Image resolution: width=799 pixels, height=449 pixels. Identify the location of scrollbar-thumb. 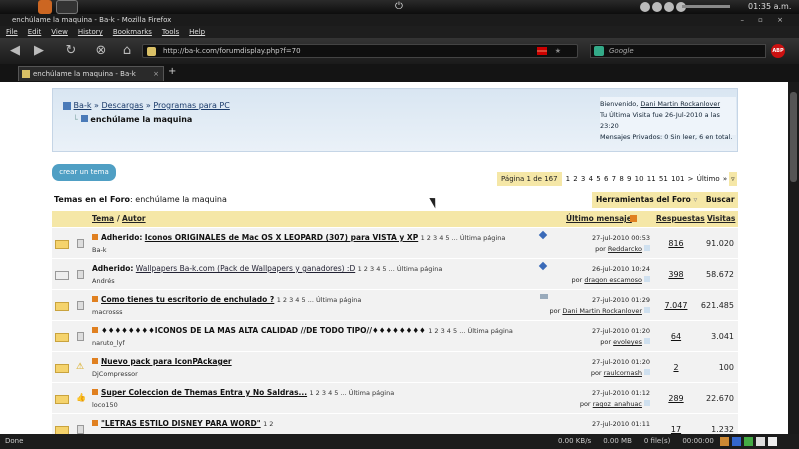
(793, 137).